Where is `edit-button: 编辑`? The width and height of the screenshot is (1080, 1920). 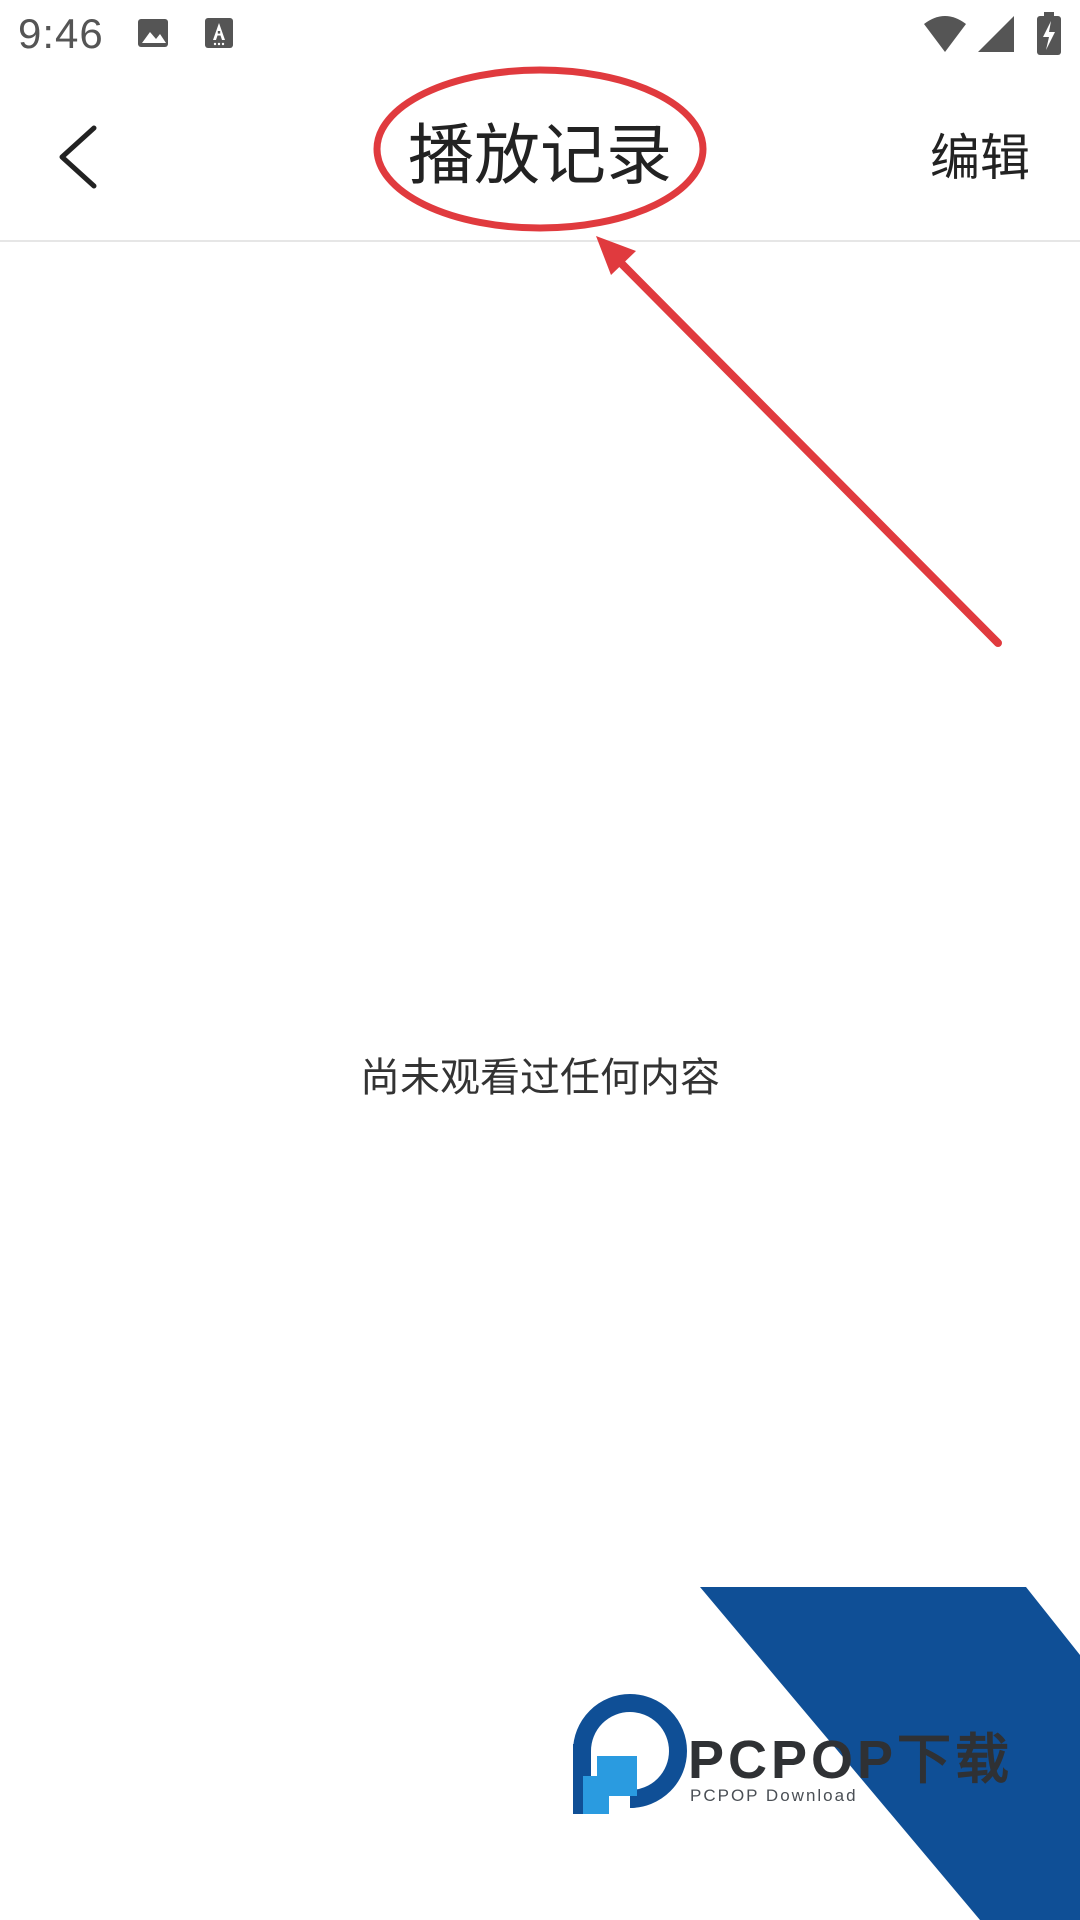
edit-button: 编辑 is located at coordinates (980, 158).